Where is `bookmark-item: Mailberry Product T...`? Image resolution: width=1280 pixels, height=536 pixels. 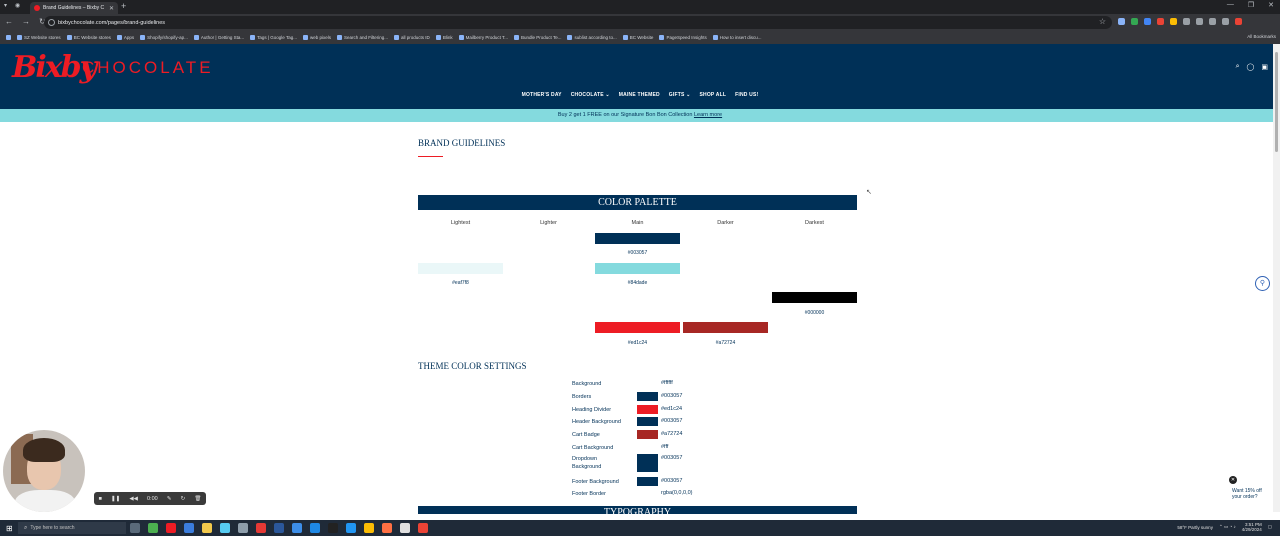 bookmark-item: Mailberry Product T... is located at coordinates (483, 37).